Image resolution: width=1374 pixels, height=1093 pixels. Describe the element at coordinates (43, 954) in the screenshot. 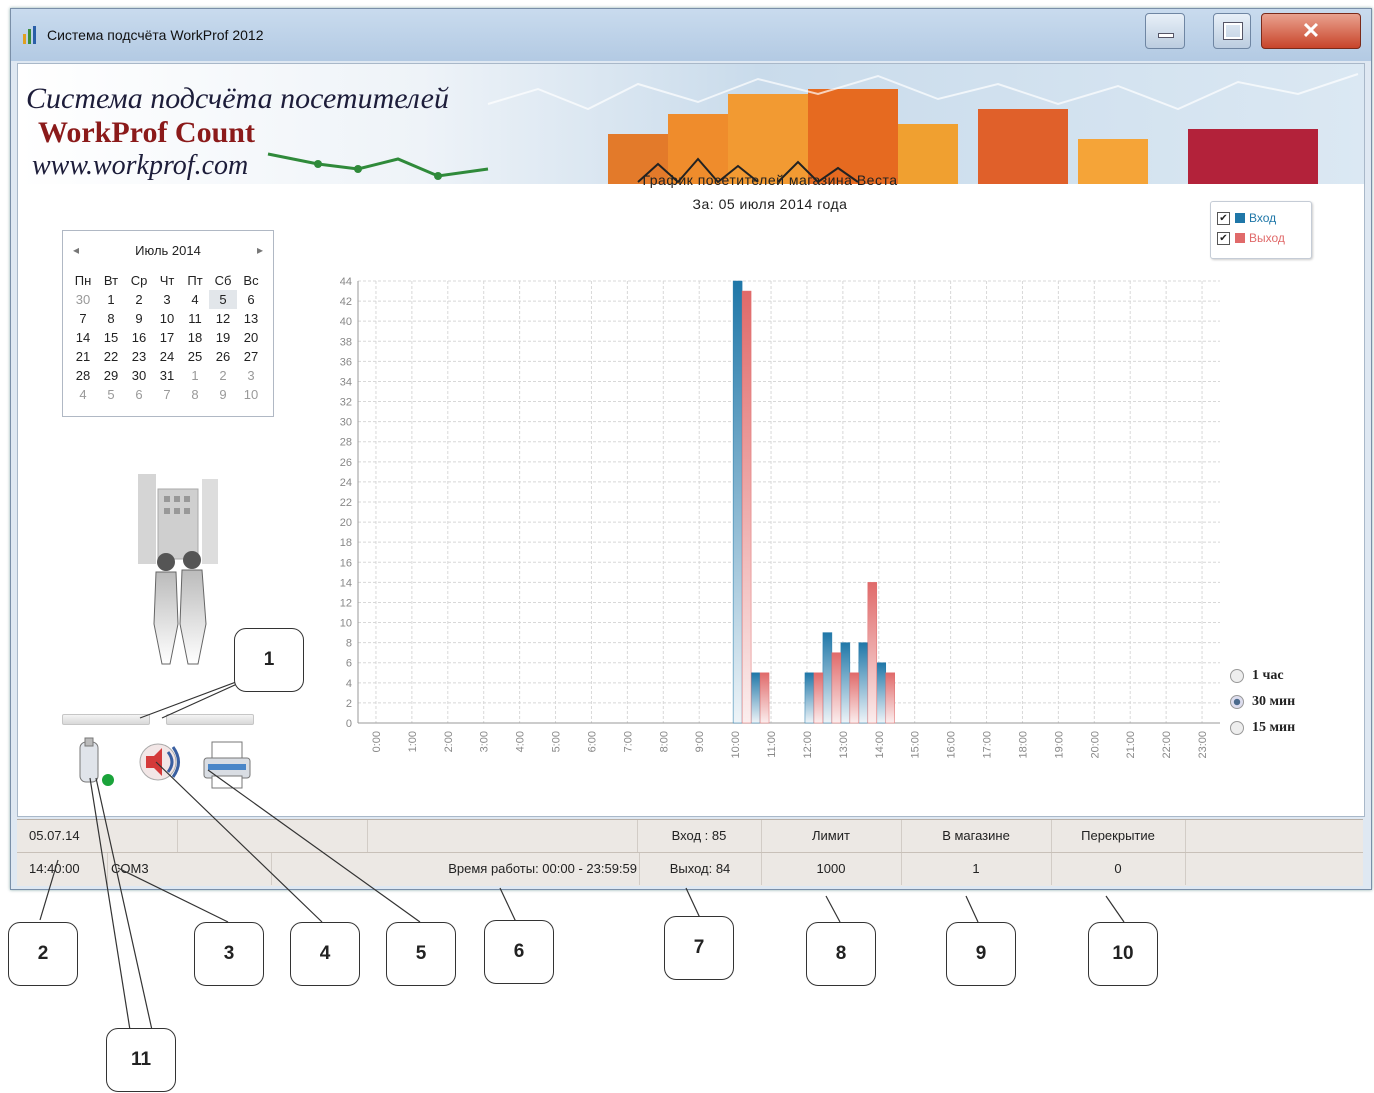

I see `callout-2: 2` at that location.